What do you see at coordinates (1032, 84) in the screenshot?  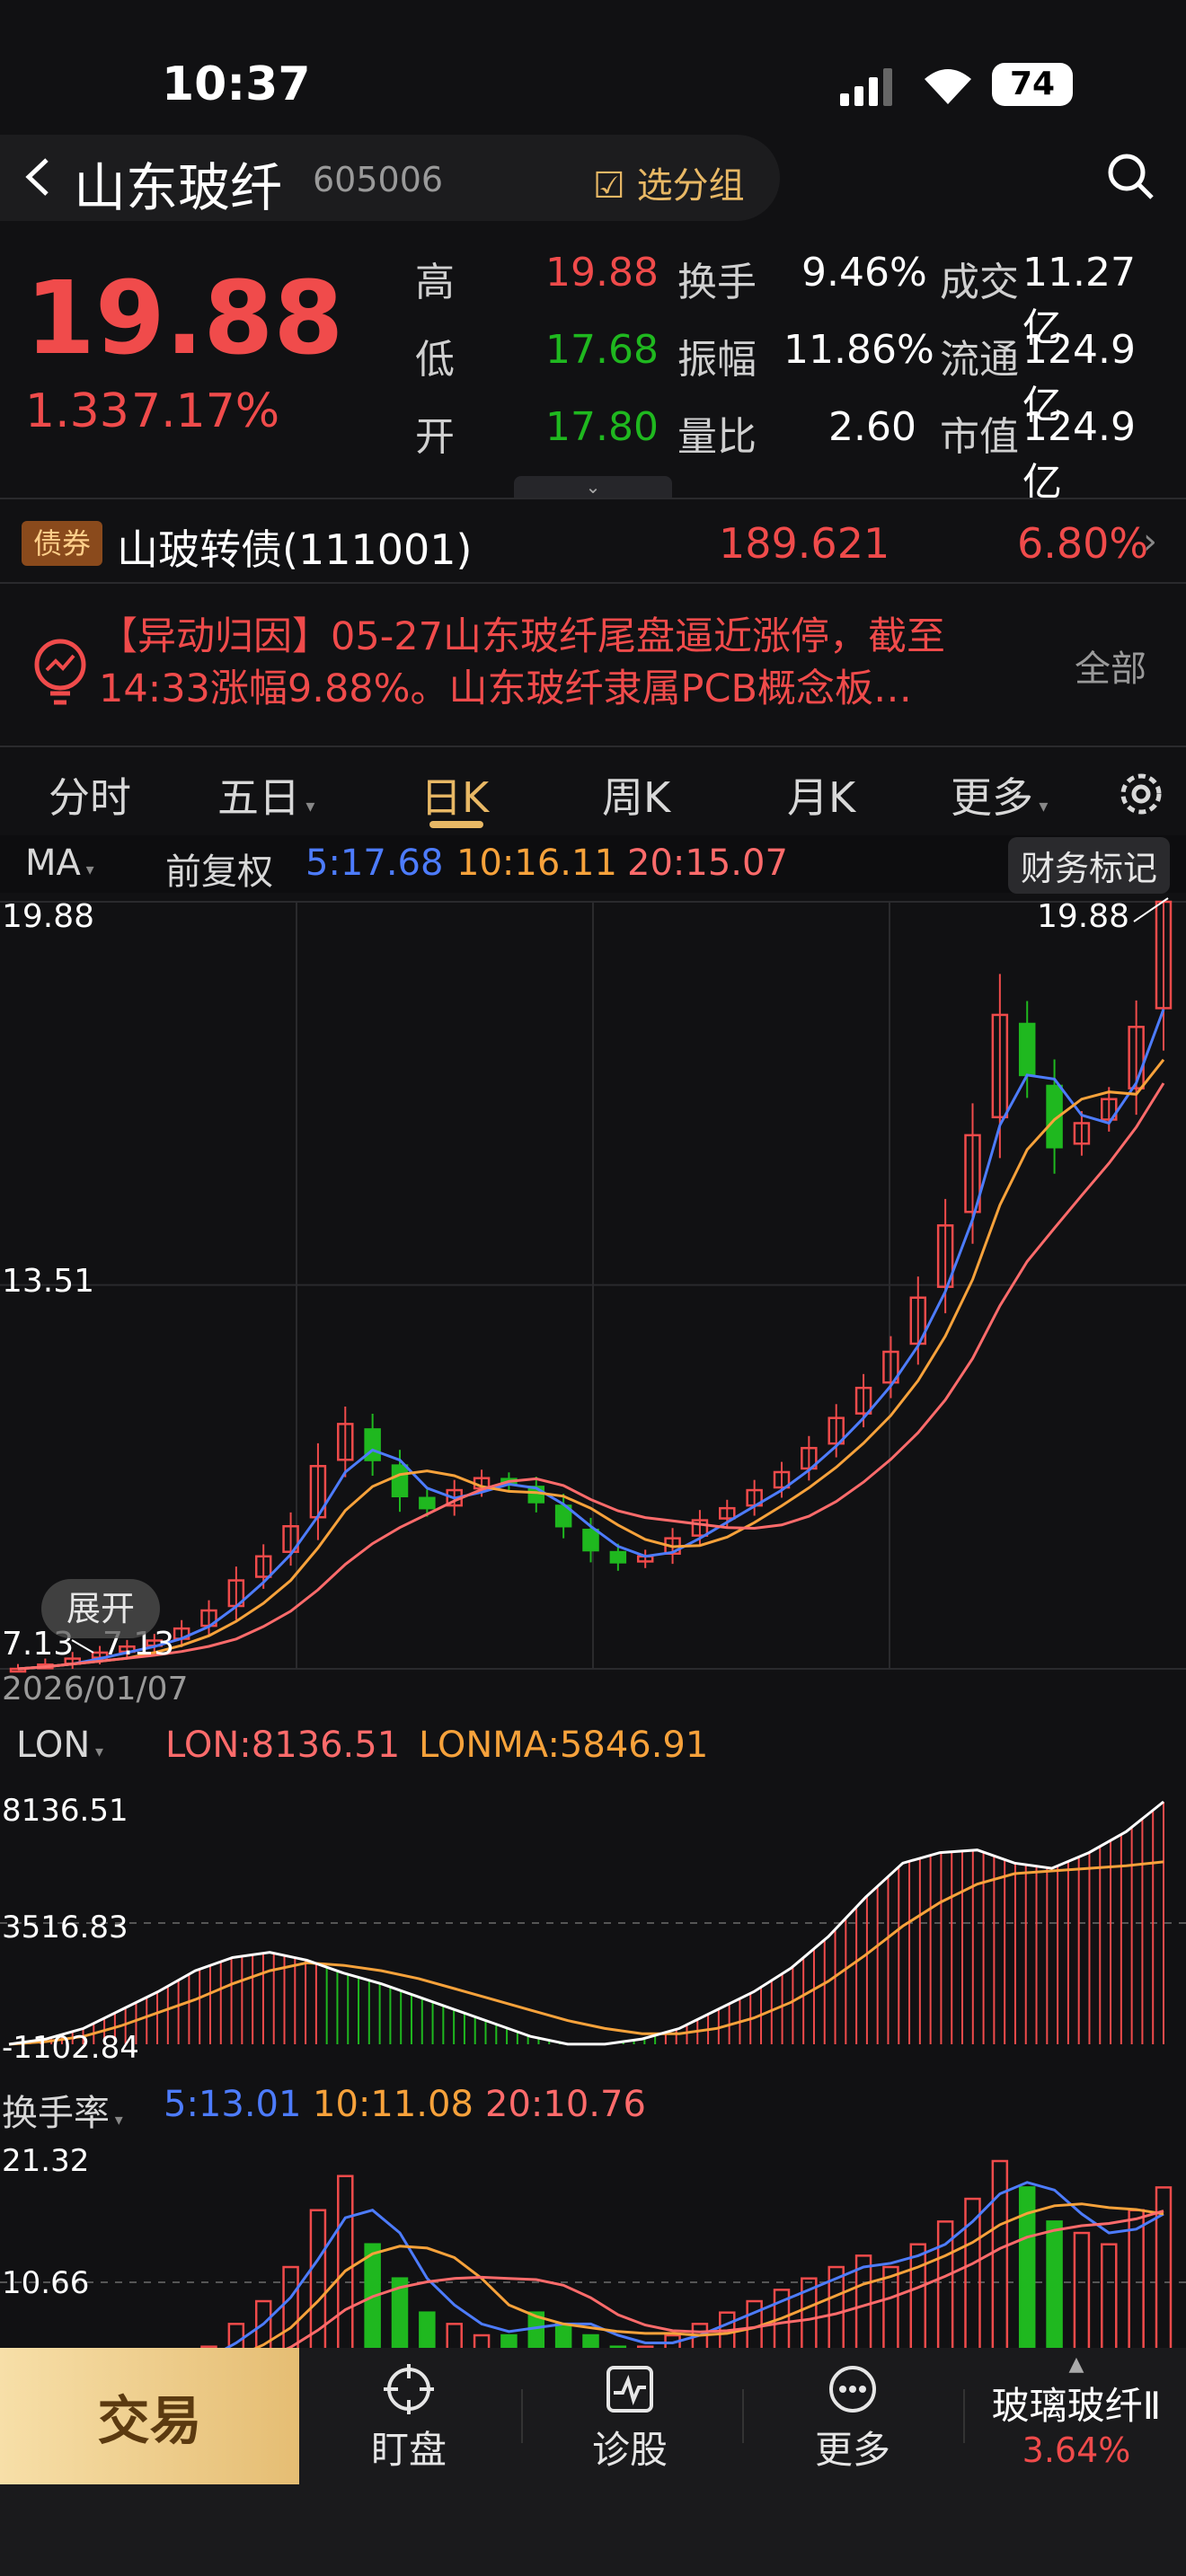 I see `battery-icon: 74` at bounding box center [1032, 84].